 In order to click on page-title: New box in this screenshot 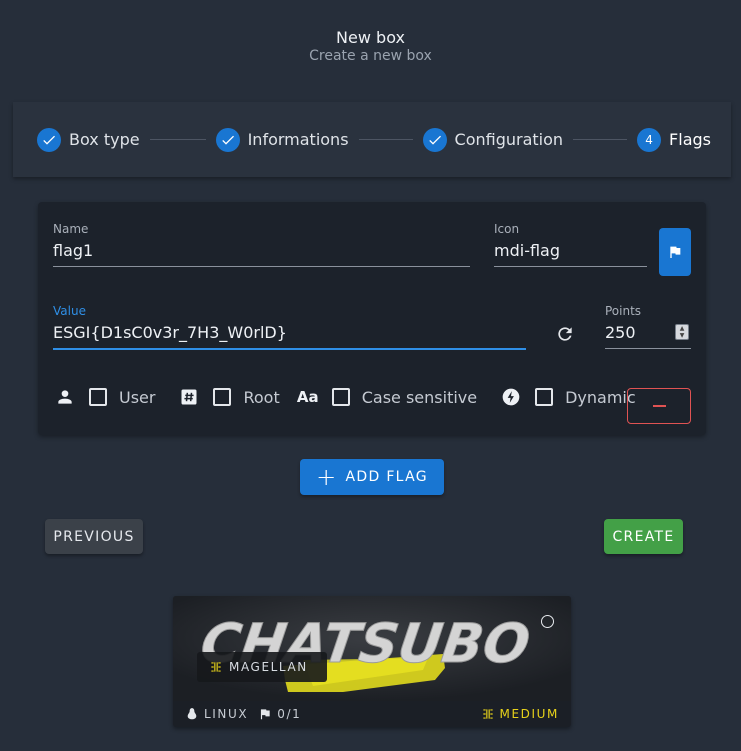, I will do `click(370, 37)`.